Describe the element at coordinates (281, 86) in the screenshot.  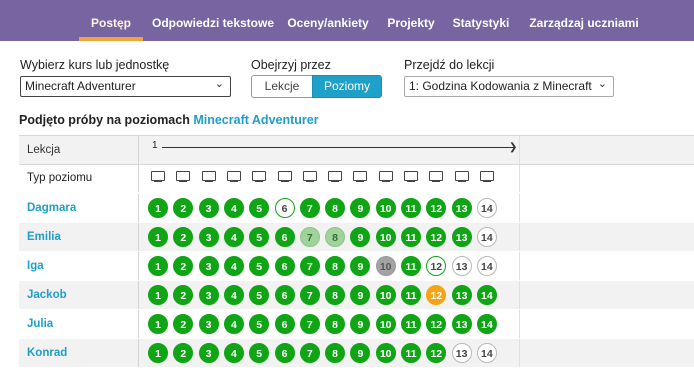
I see `view-lessons-button: Lekcje` at that location.